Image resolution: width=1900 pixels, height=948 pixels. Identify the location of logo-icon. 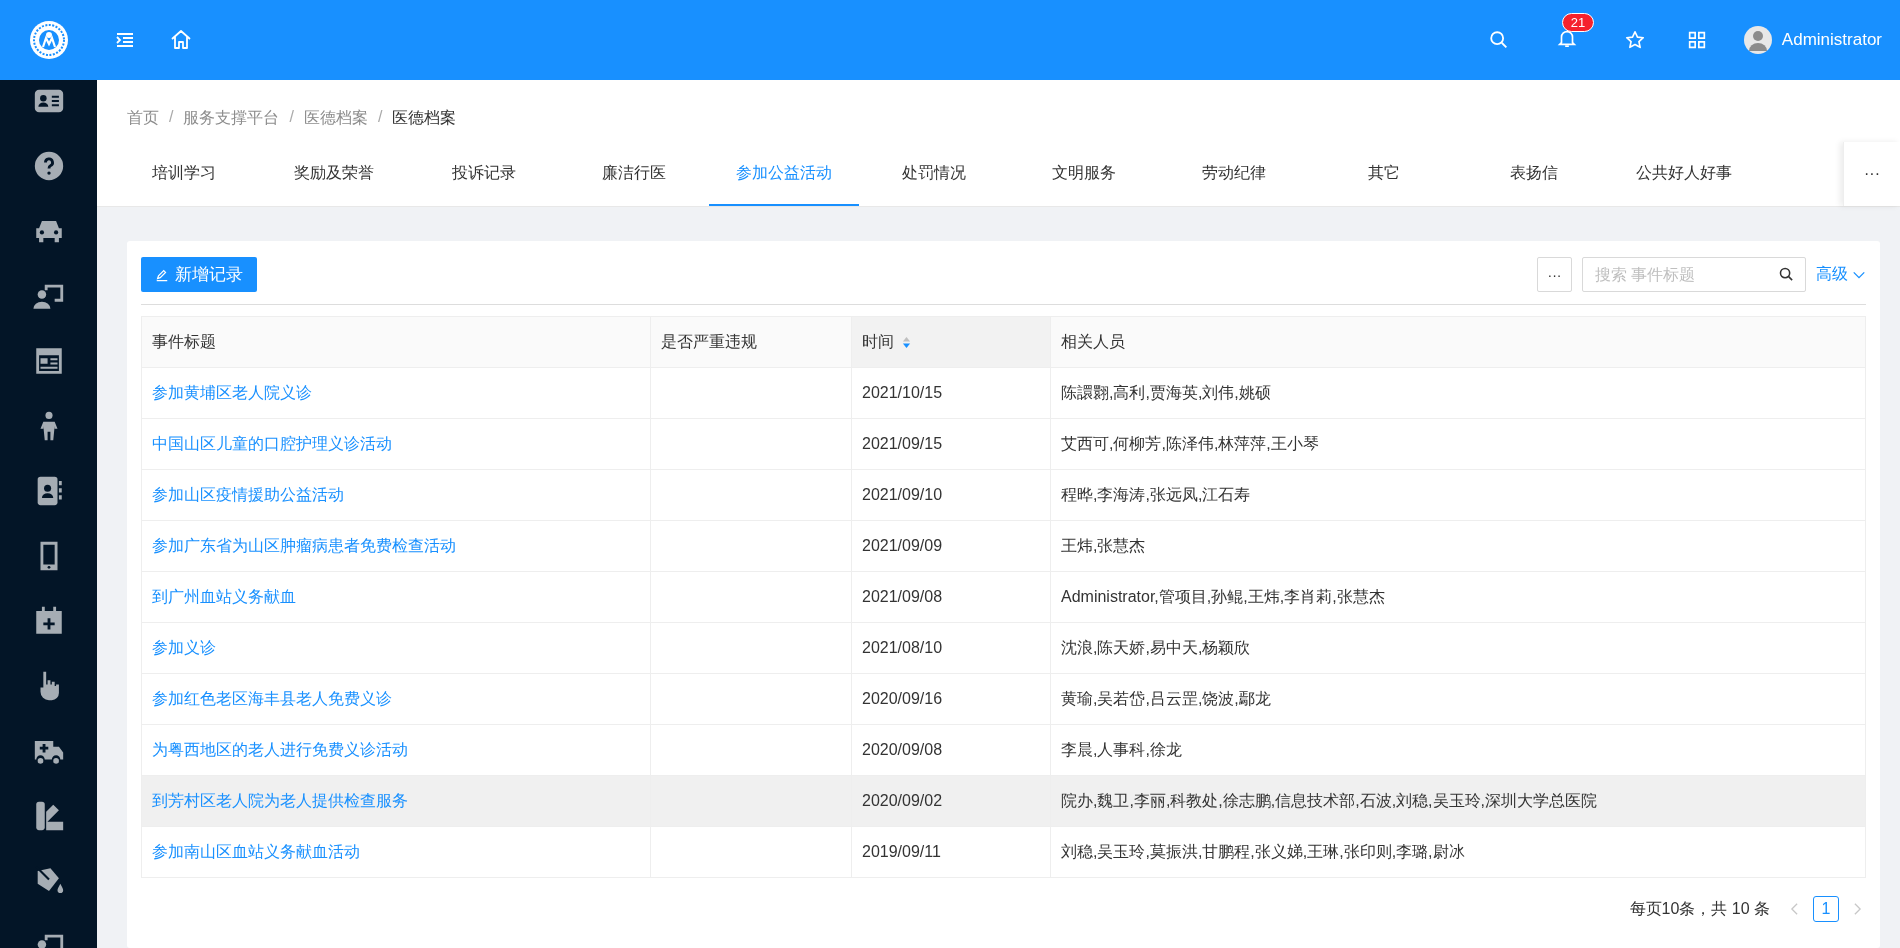
(48, 40).